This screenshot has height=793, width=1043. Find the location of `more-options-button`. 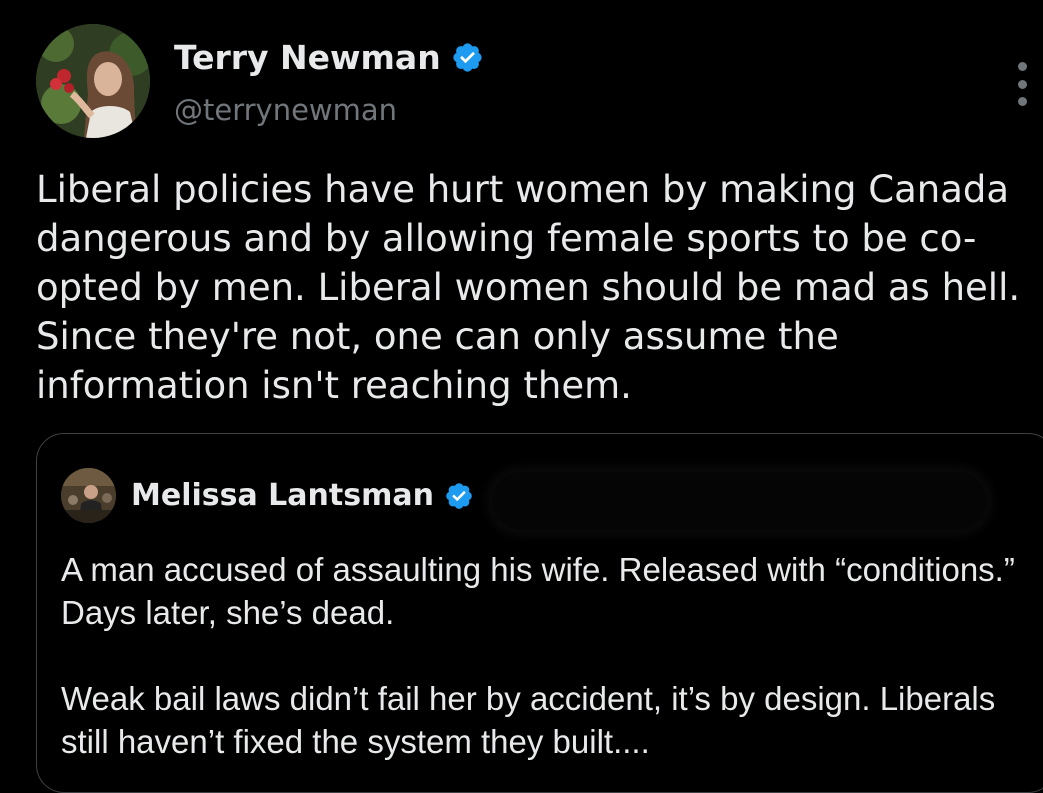

more-options-button is located at coordinates (1022, 84).